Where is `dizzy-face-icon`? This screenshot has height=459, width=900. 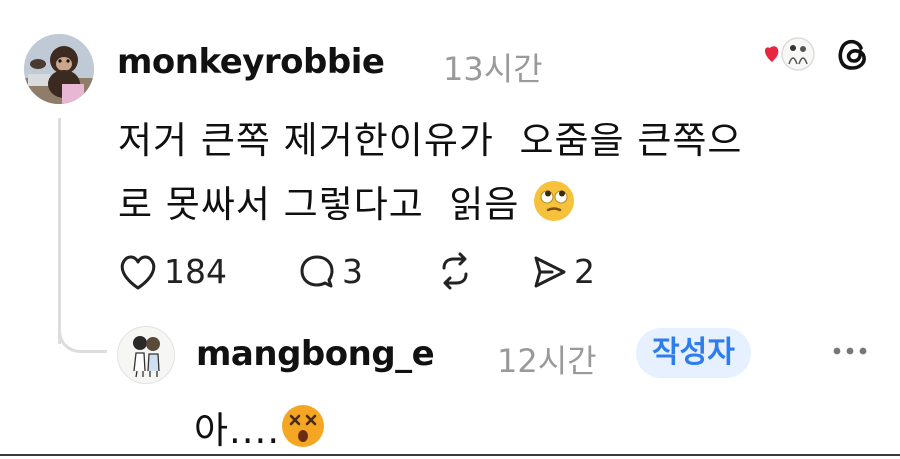
dizzy-face-icon is located at coordinates (303, 430).